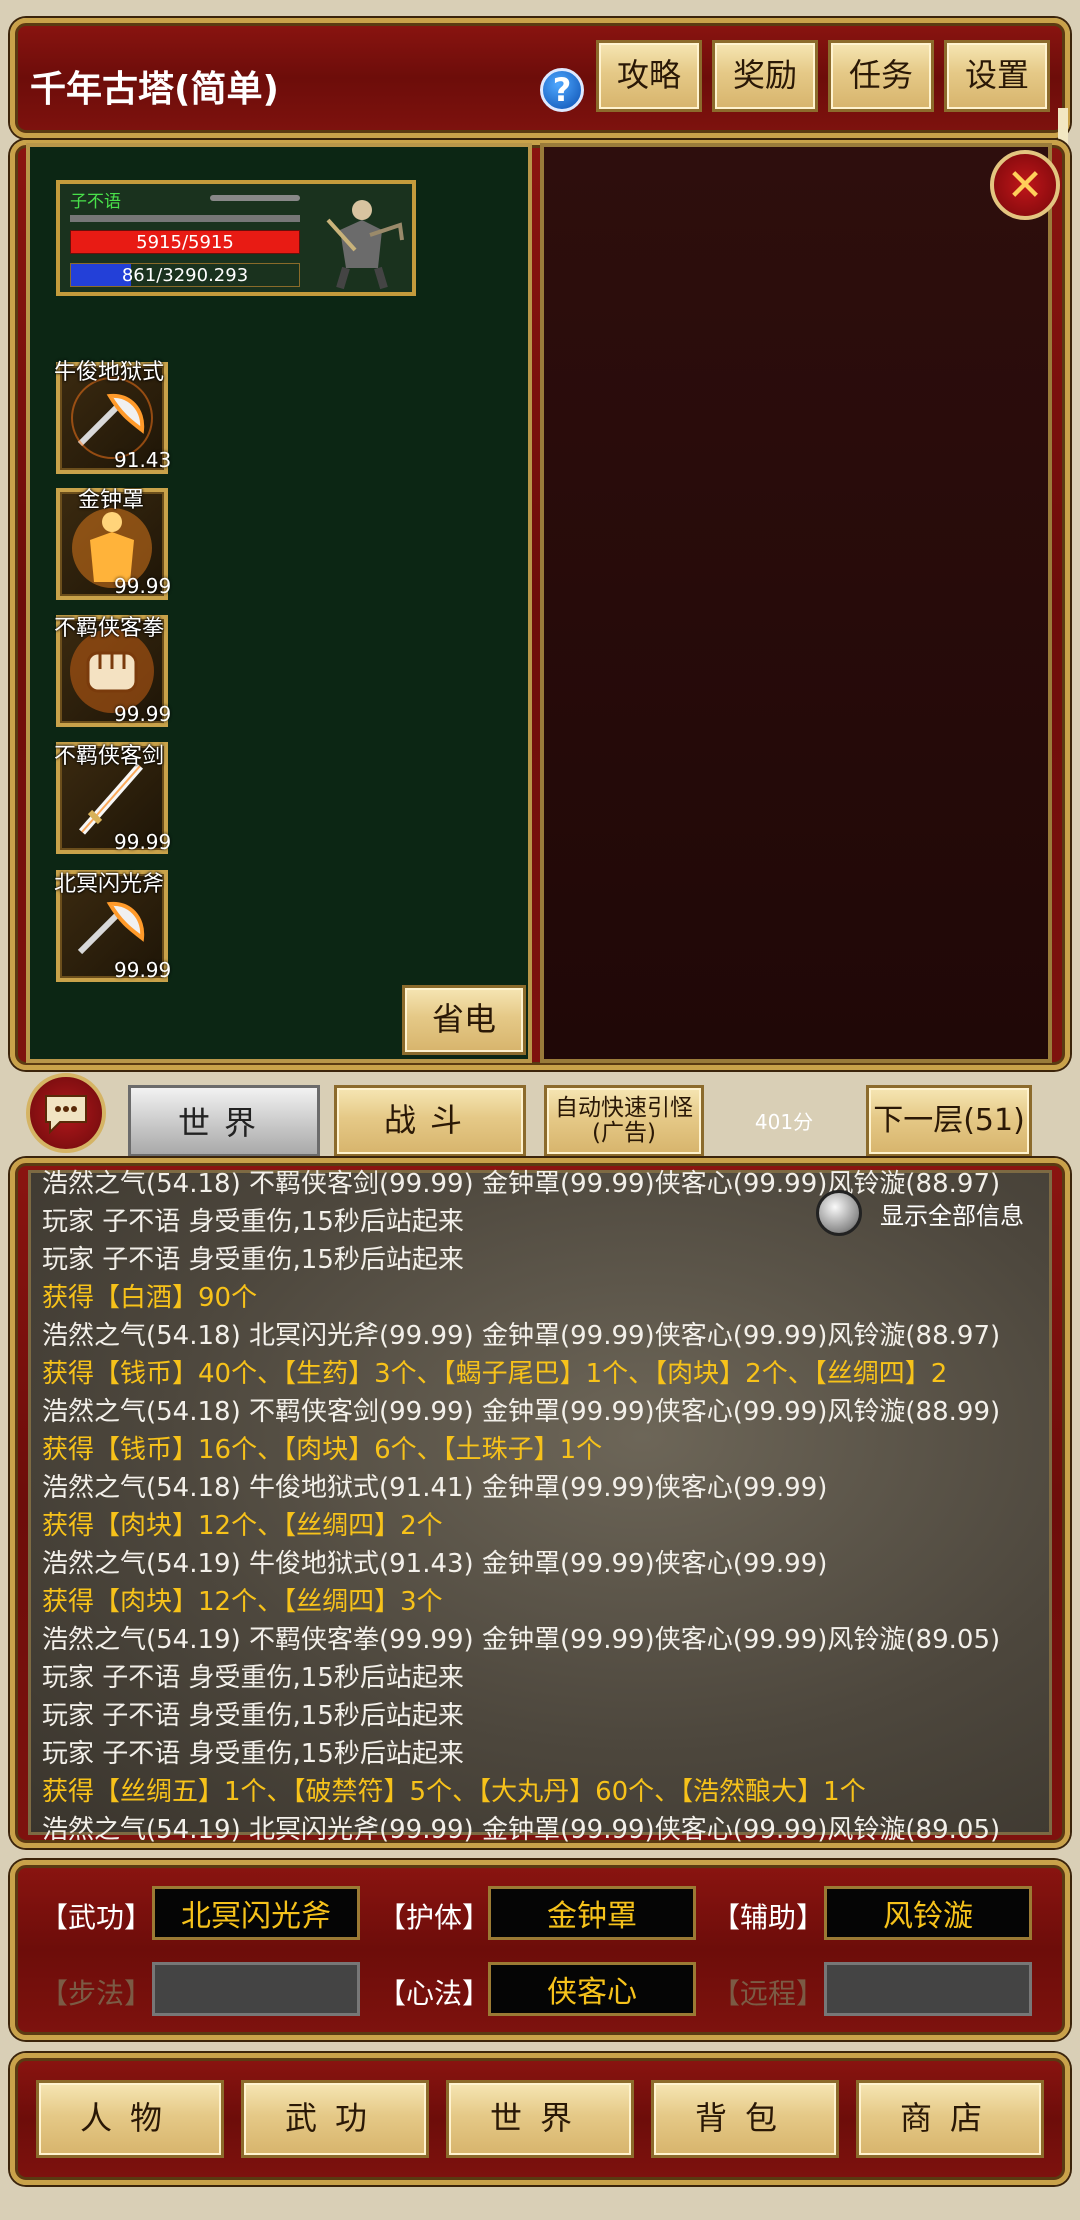  What do you see at coordinates (839, 1213) in the screenshot?
I see `show-all-radio` at bounding box center [839, 1213].